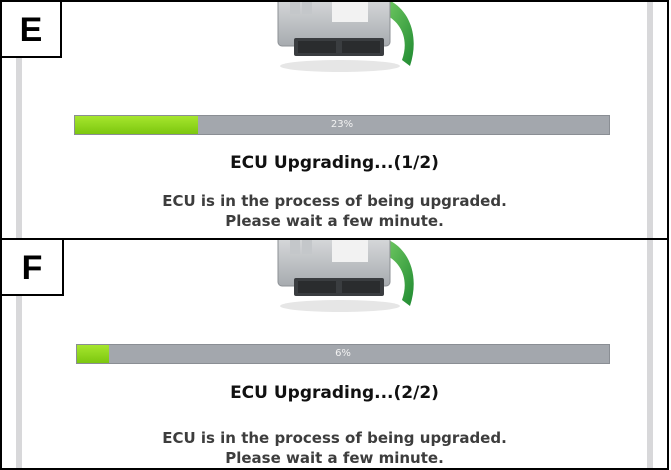 The width and height of the screenshot is (671, 470). I want to click on progress-percent-text: 6%, so click(343, 353).